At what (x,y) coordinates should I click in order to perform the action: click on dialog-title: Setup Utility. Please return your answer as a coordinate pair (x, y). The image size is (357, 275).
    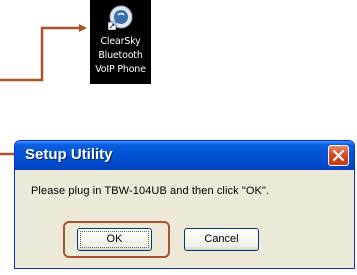
    Looking at the image, I should click on (69, 154).